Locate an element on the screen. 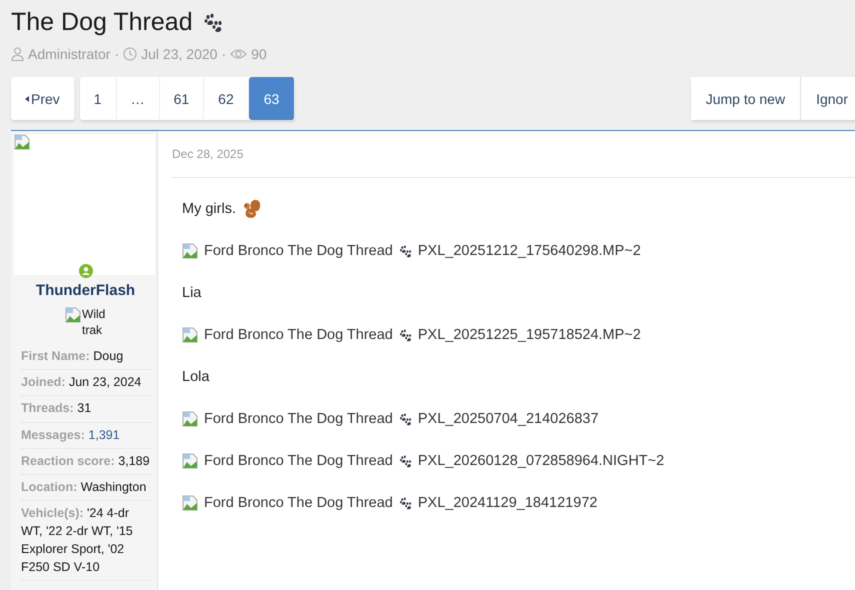 The height and width of the screenshot is (590, 855). thread-title: The Dog Thread is located at coordinates (102, 22).